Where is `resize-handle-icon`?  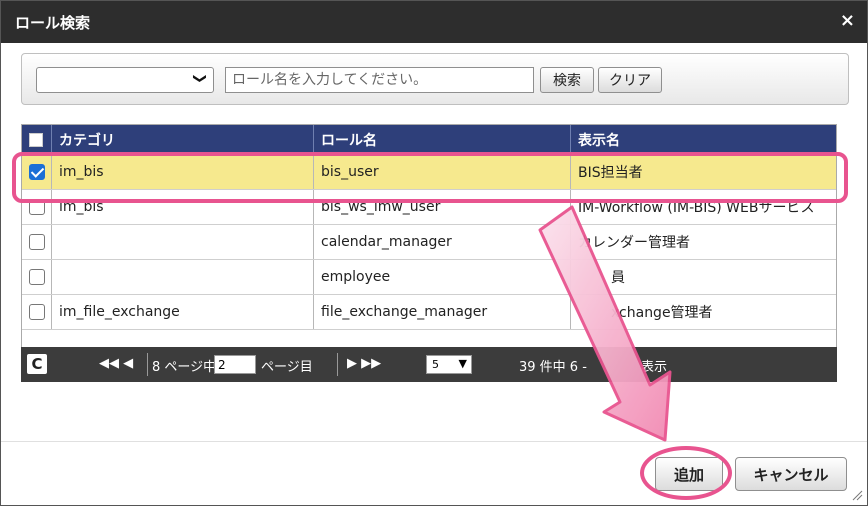
resize-handle-icon is located at coordinates (857, 495).